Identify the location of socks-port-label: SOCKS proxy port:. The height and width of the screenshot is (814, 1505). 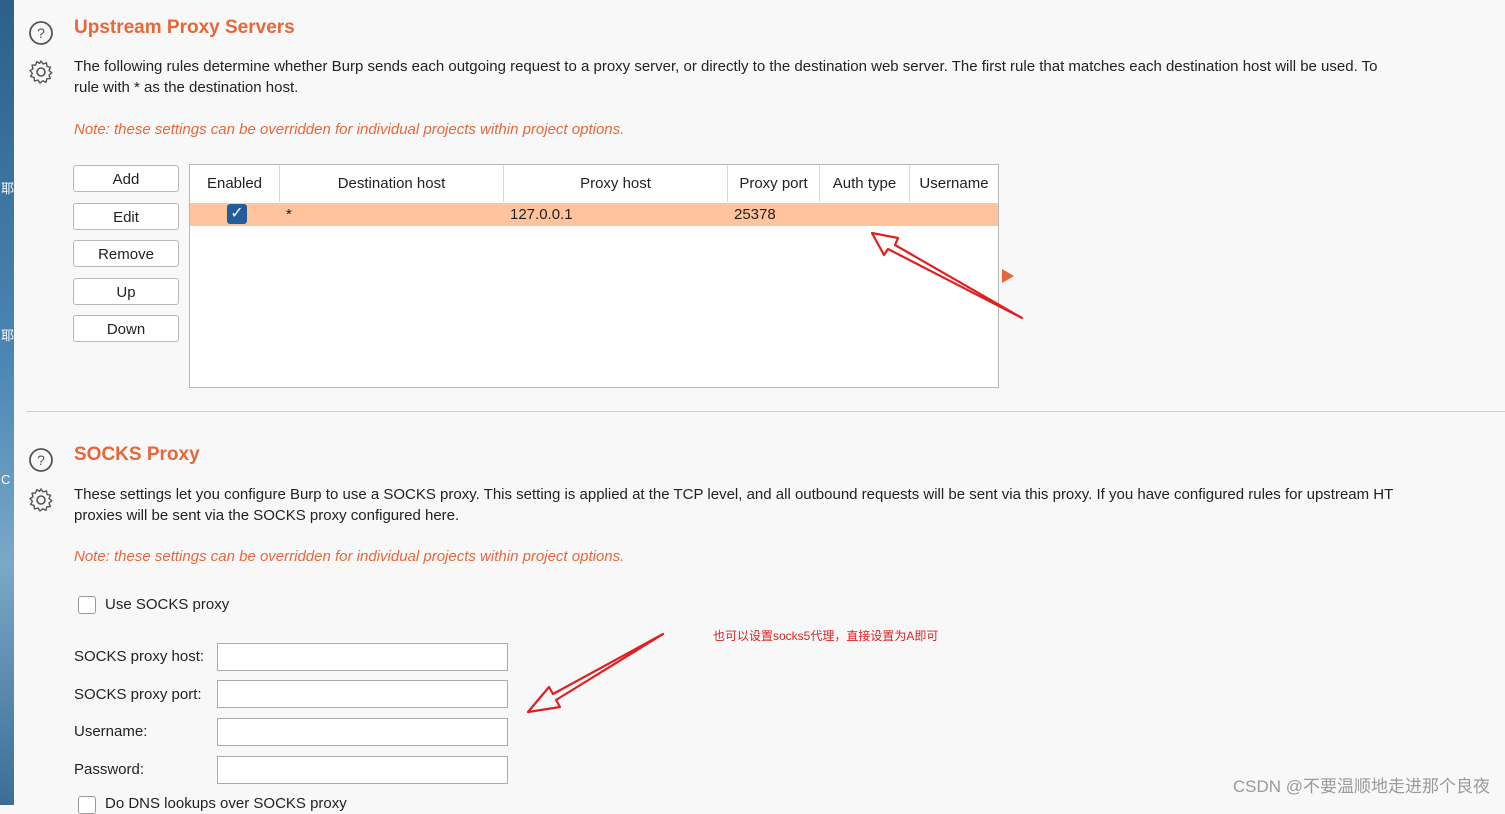
(138, 694).